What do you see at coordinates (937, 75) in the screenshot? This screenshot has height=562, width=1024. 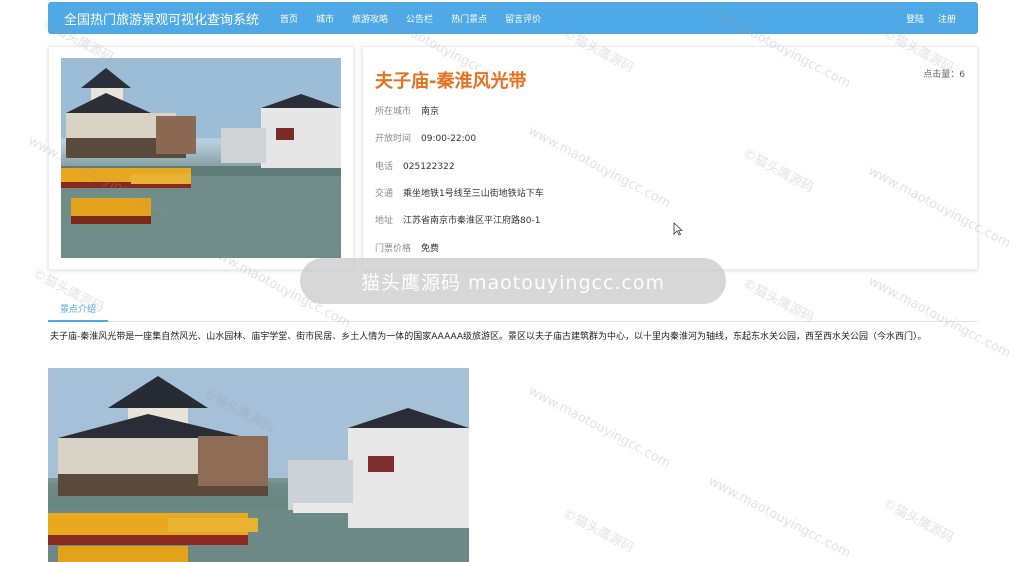 I see `click-count-label: 点击量` at bounding box center [937, 75].